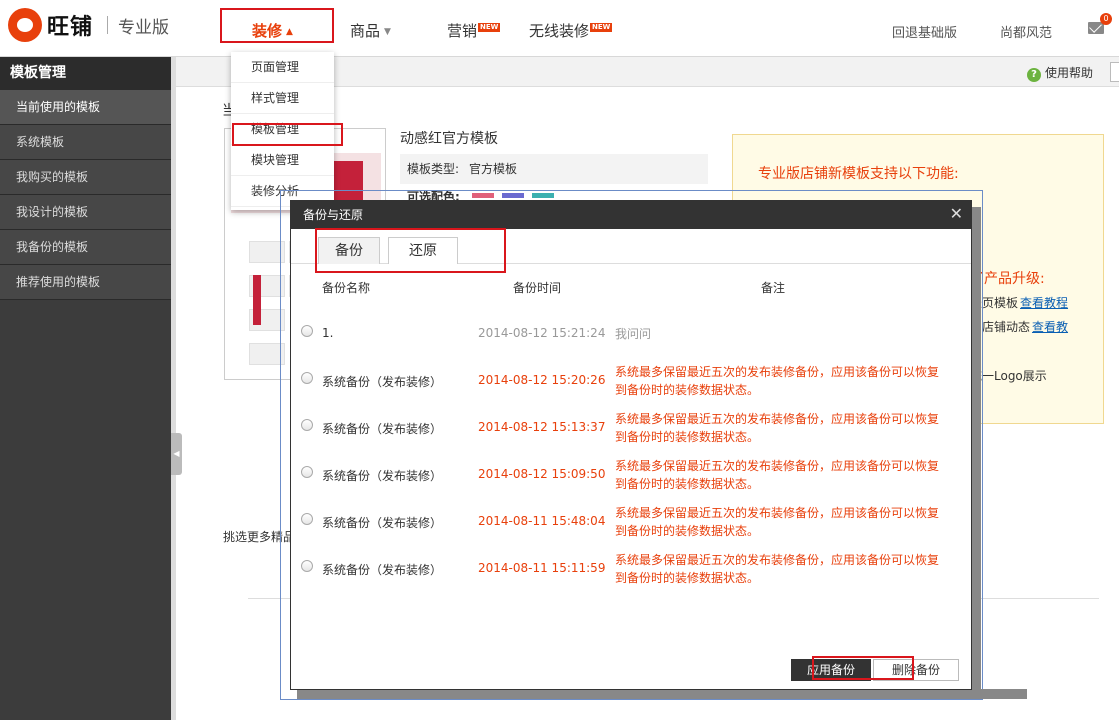  What do you see at coordinates (25, 25) in the screenshot?
I see `house-icon` at bounding box center [25, 25].